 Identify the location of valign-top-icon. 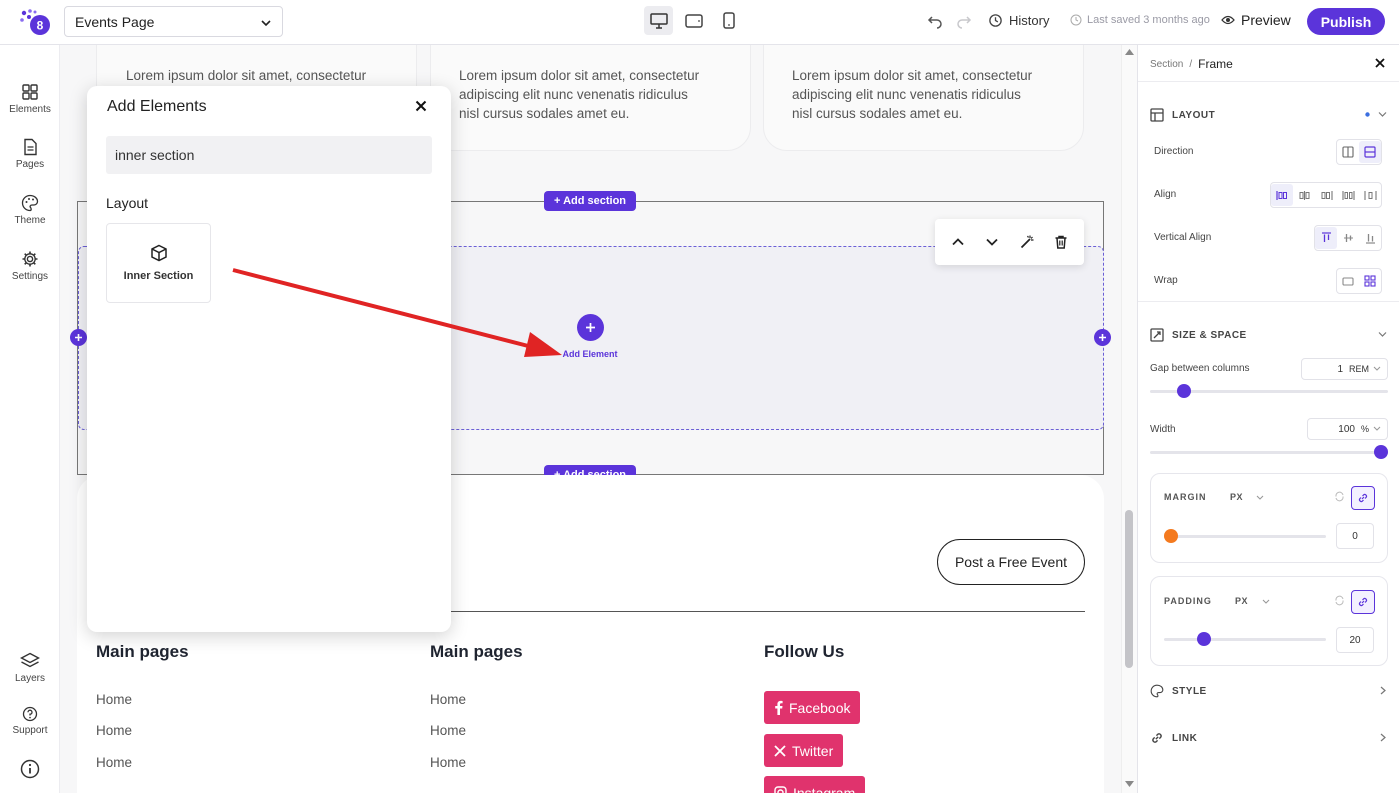
(1326, 237).